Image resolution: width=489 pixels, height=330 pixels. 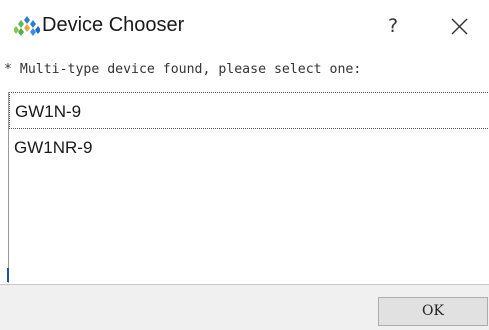 I want to click on gowin-logo-icon, so click(x=27, y=26).